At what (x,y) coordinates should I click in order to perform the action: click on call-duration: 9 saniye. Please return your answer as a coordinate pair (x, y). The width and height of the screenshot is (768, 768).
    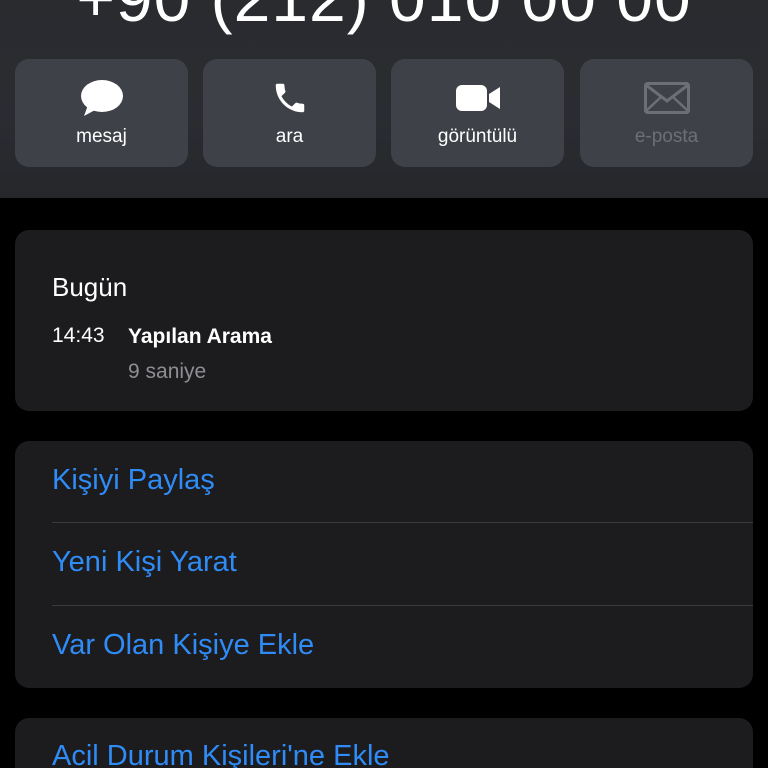
    Looking at the image, I should click on (167, 371).